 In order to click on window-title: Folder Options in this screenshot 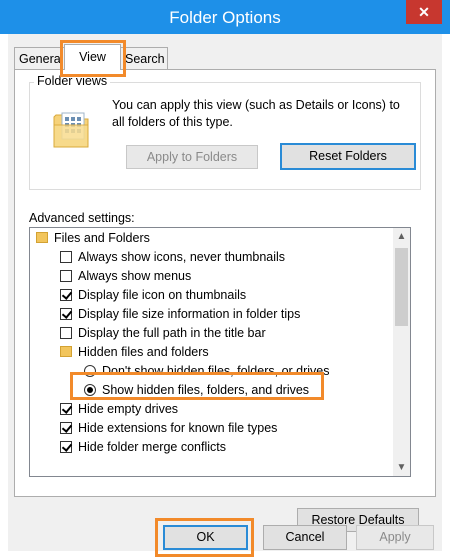, I will do `click(225, 17)`.